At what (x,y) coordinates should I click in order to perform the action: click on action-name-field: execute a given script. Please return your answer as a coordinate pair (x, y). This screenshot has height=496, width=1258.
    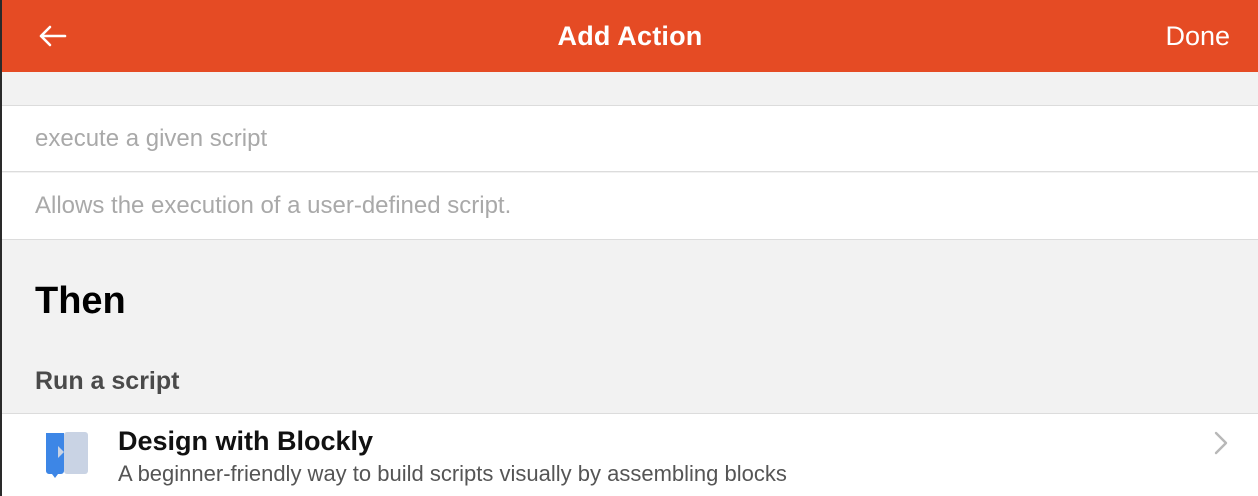
    Looking at the image, I should click on (630, 138).